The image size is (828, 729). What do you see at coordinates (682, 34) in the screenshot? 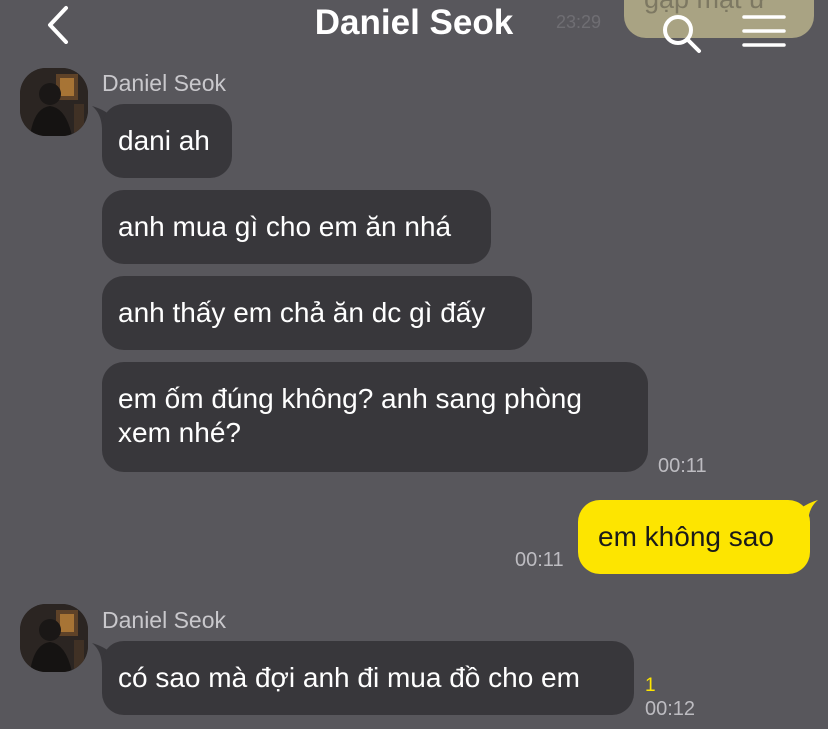
I see `search-icon` at bounding box center [682, 34].